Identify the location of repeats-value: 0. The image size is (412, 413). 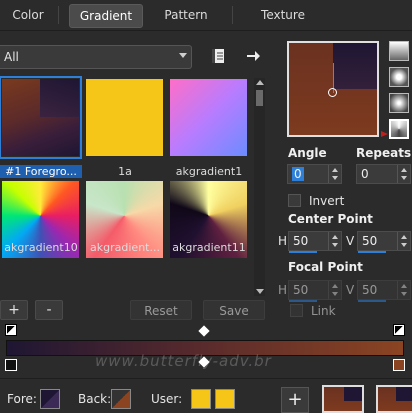
(365, 174).